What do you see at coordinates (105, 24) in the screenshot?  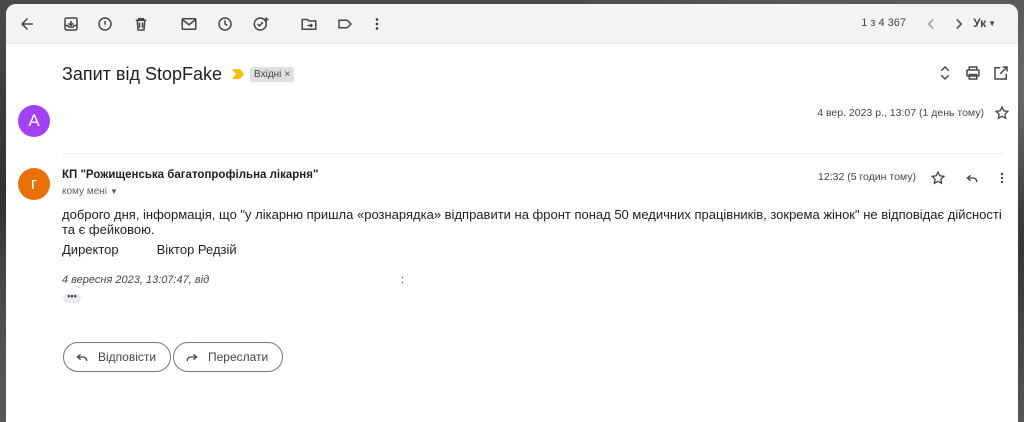 I see `report-spam-icon` at bounding box center [105, 24].